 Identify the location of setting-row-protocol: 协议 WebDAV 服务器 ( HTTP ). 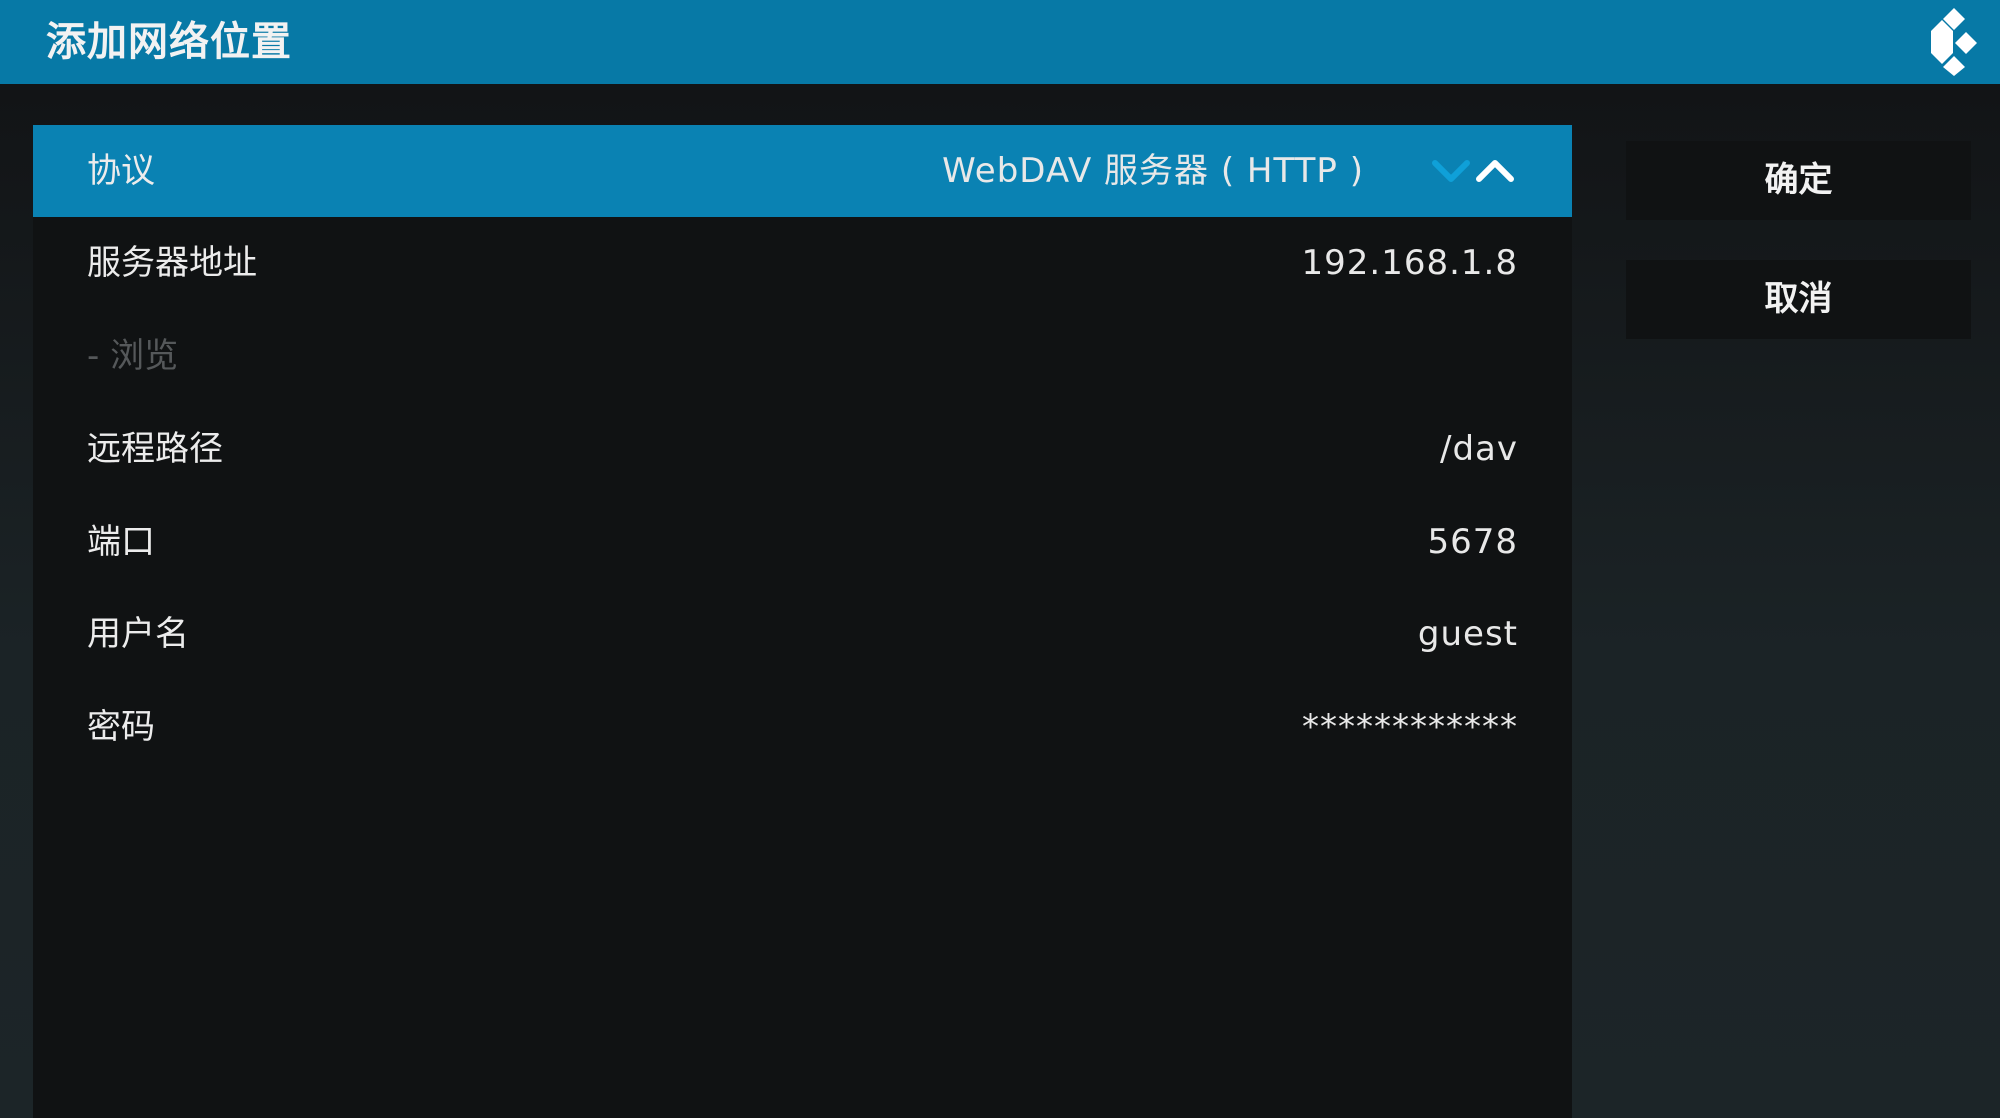
(802, 171).